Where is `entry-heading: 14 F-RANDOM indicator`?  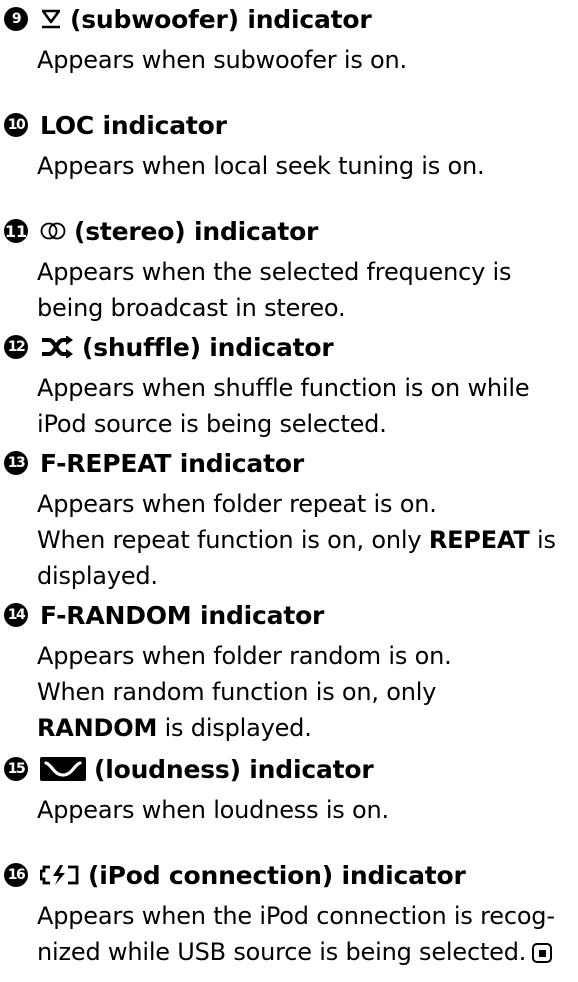
entry-heading: 14 F-RANDOM indicator is located at coordinates (289, 615).